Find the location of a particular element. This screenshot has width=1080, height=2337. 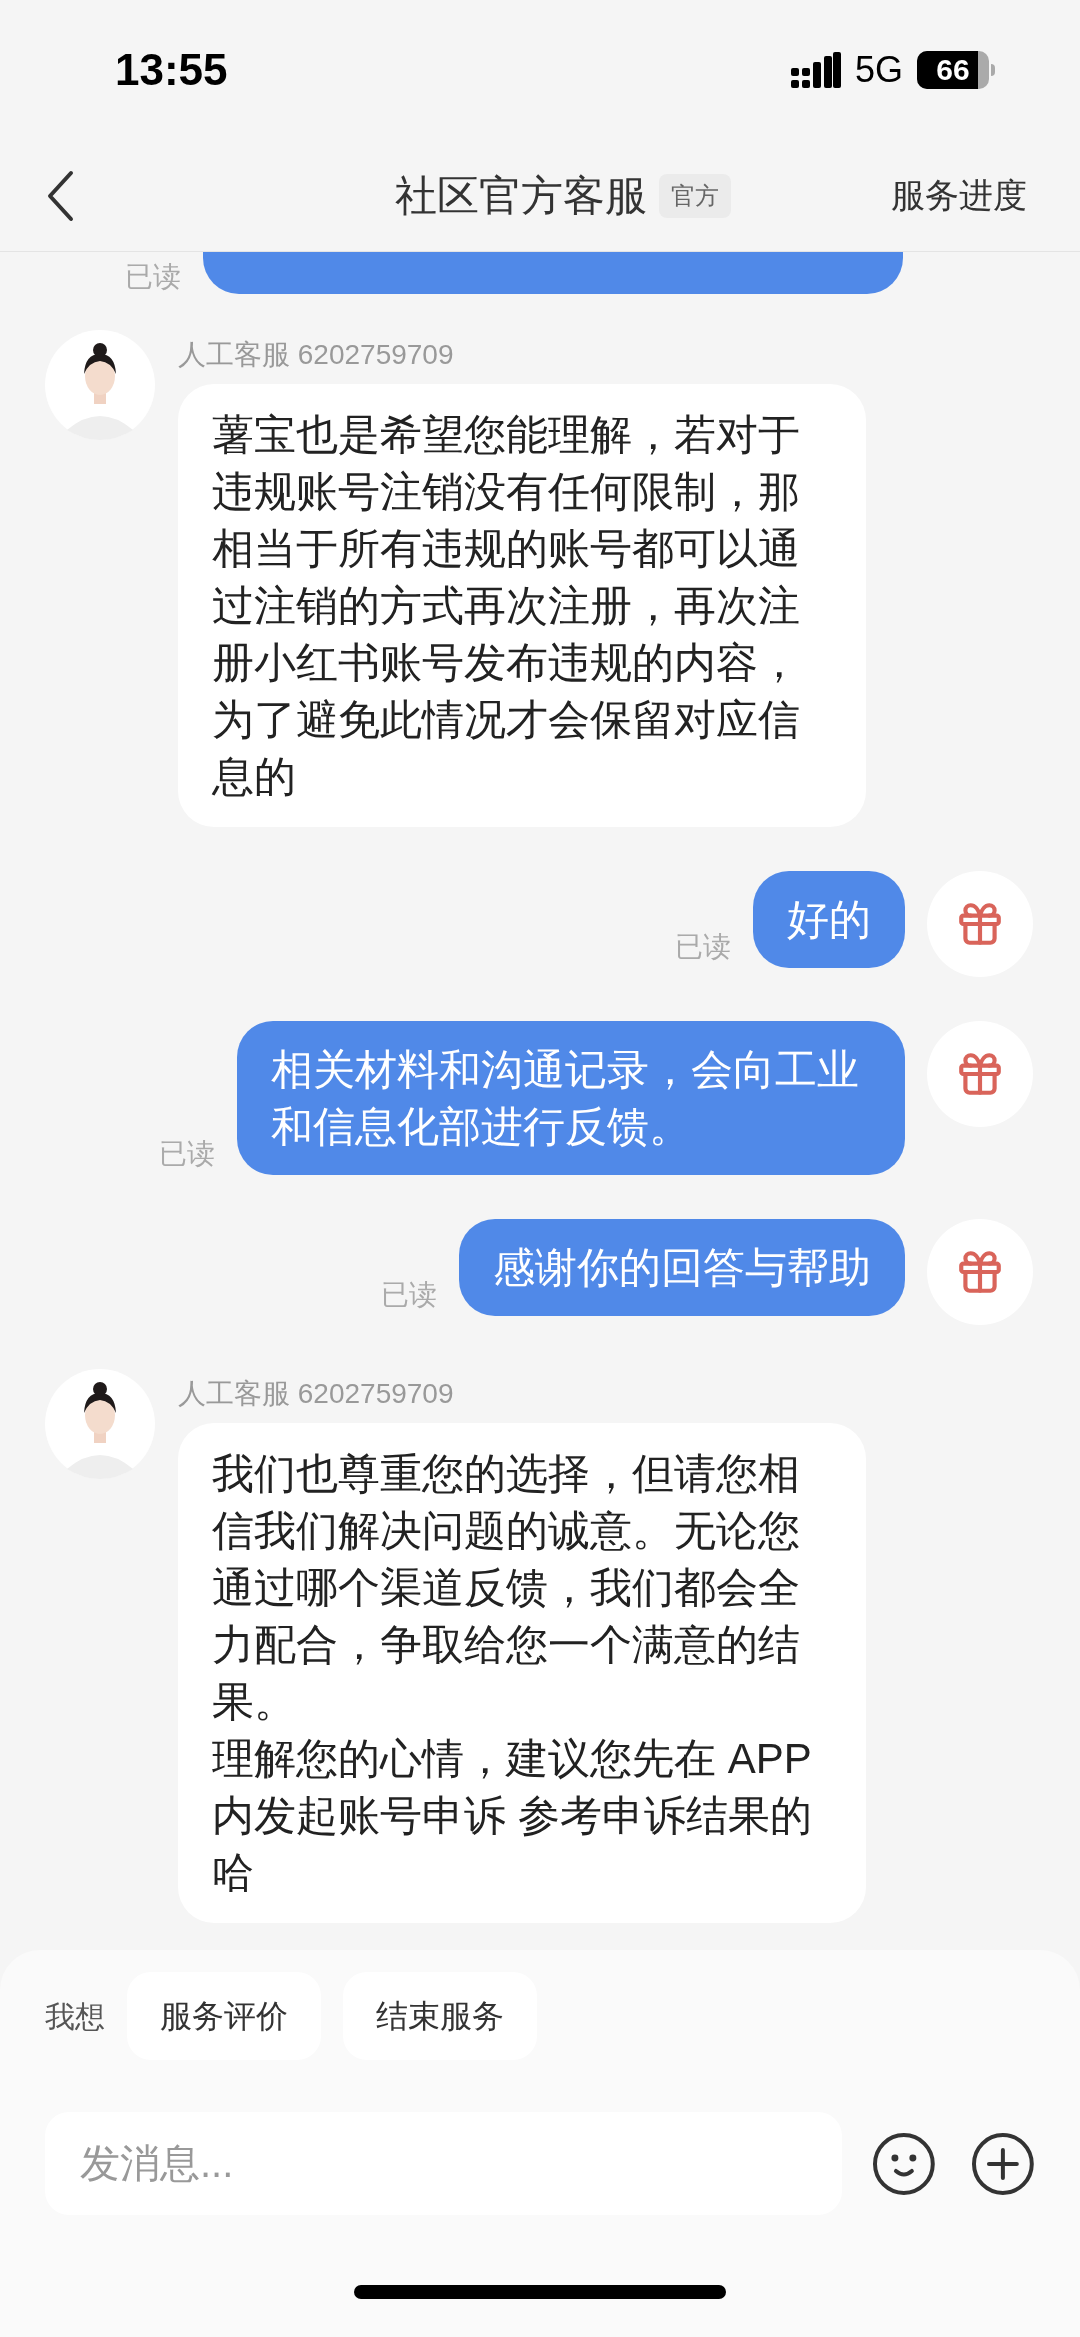

message-bubble: 感谢你的回答与帮助 is located at coordinates (682, 1267).